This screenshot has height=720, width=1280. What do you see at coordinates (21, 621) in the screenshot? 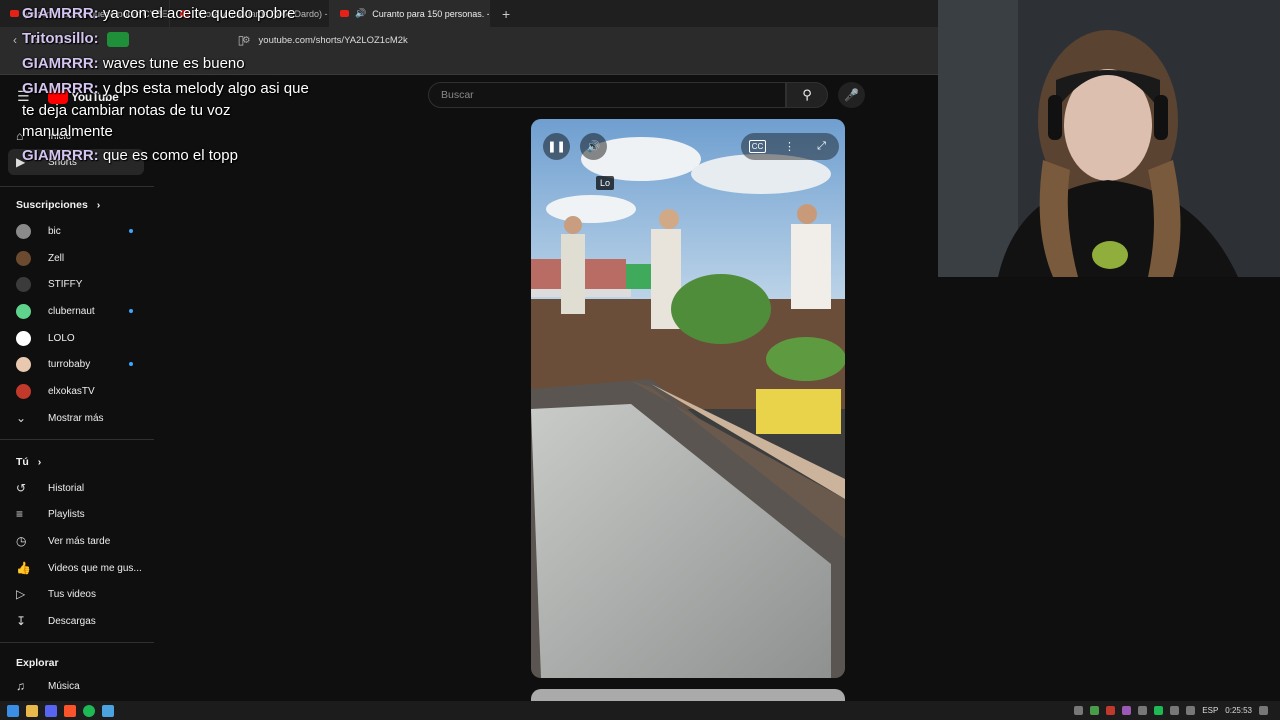
I see `download-icon: ↧` at bounding box center [21, 621].